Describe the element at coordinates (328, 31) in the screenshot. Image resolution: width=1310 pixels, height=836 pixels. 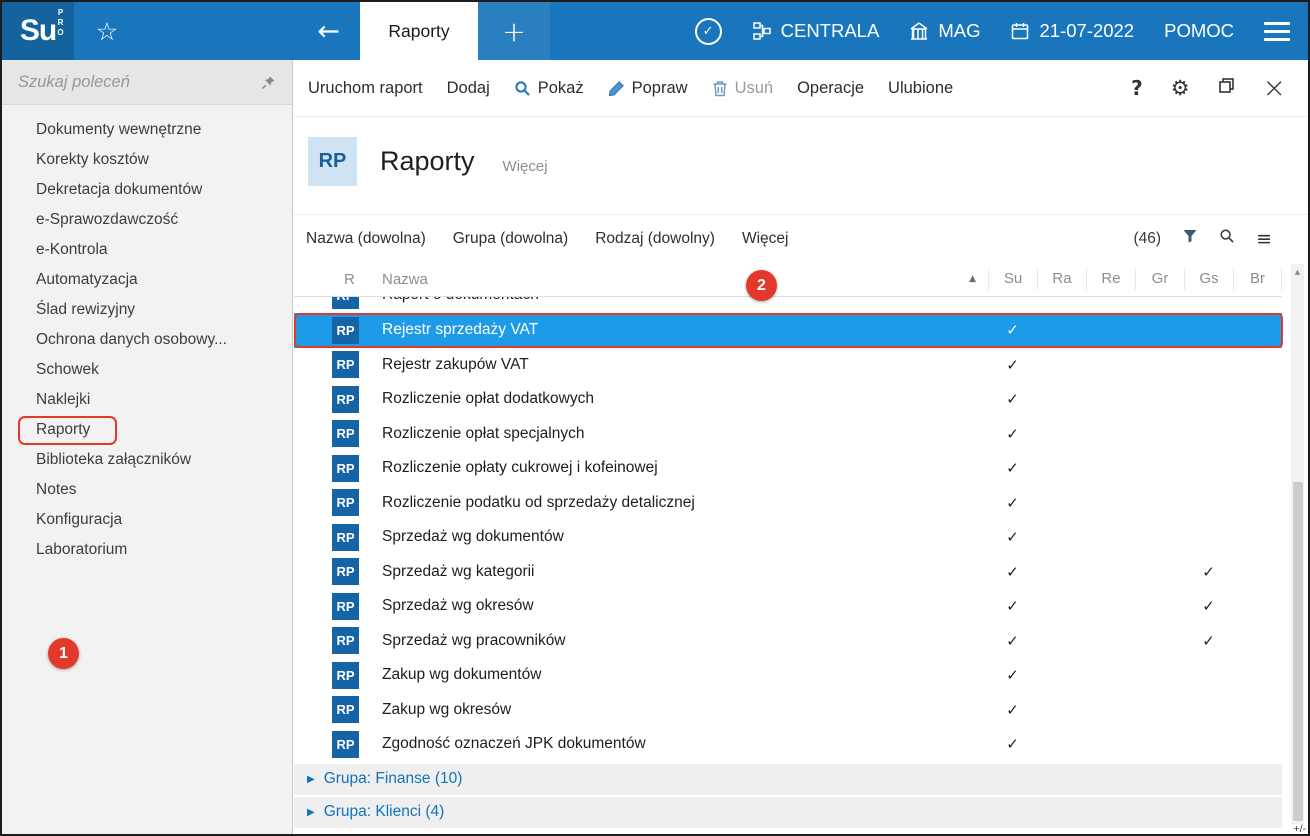
I see `back-arrow-icon: ←` at that location.